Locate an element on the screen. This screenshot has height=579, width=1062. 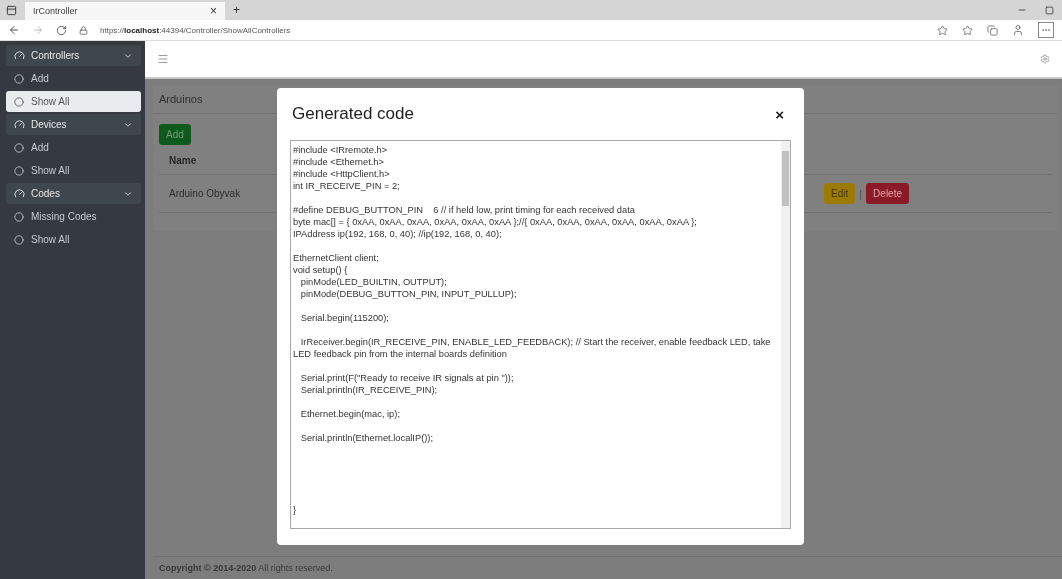
add-favorite-icon is located at coordinates (942, 30).